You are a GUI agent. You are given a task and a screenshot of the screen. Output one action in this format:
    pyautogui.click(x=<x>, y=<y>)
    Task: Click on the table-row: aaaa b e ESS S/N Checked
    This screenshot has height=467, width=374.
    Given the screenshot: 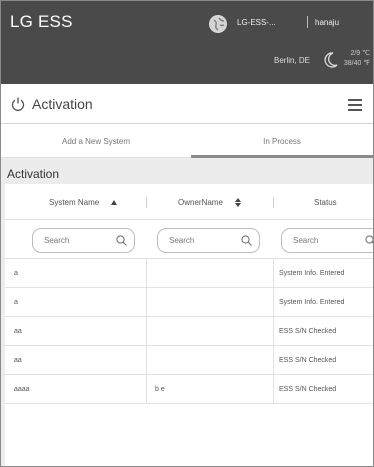 What is the action you would take?
    pyautogui.click(x=189, y=389)
    